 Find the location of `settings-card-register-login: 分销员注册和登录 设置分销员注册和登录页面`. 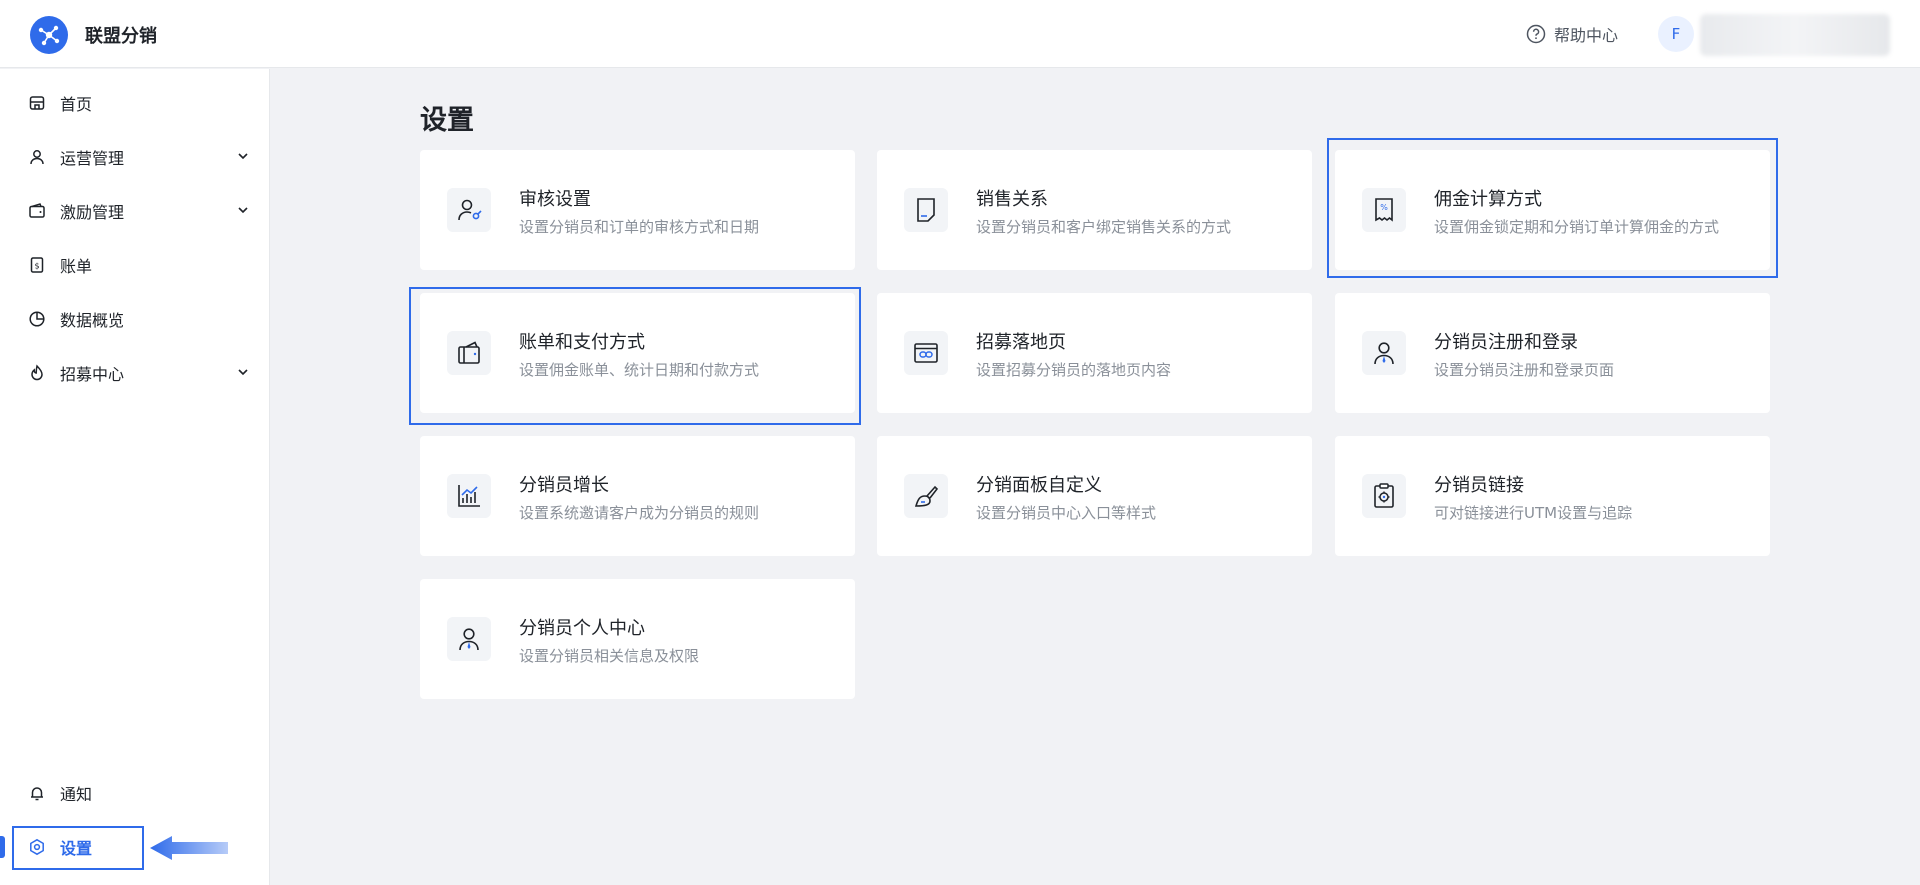

settings-card-register-login: 分销员注册和登录 设置分销员注册和登录页面 is located at coordinates (1552, 353).